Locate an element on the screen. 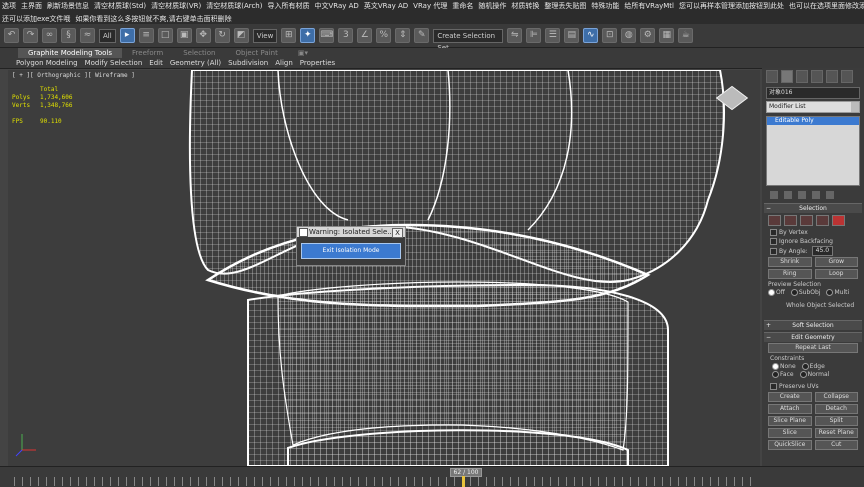 The width and height of the screenshot is (864, 487). percent-snap-icon: % is located at coordinates (384, 35).